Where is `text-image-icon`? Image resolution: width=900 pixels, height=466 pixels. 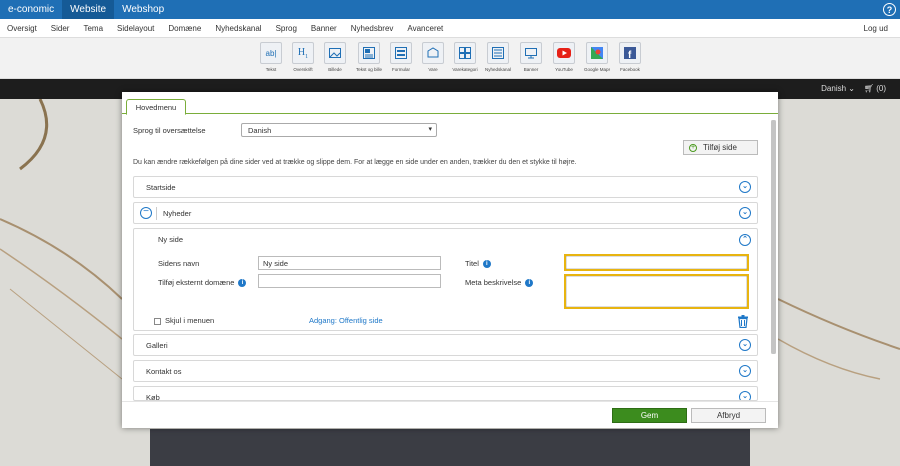 text-image-icon is located at coordinates (369, 53).